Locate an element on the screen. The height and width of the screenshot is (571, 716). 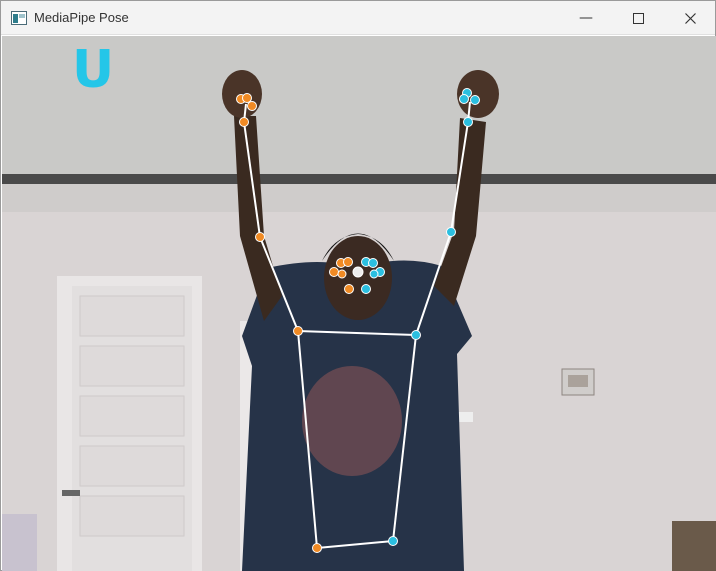
keypoint-left-mouth is located at coordinates (349, 289).